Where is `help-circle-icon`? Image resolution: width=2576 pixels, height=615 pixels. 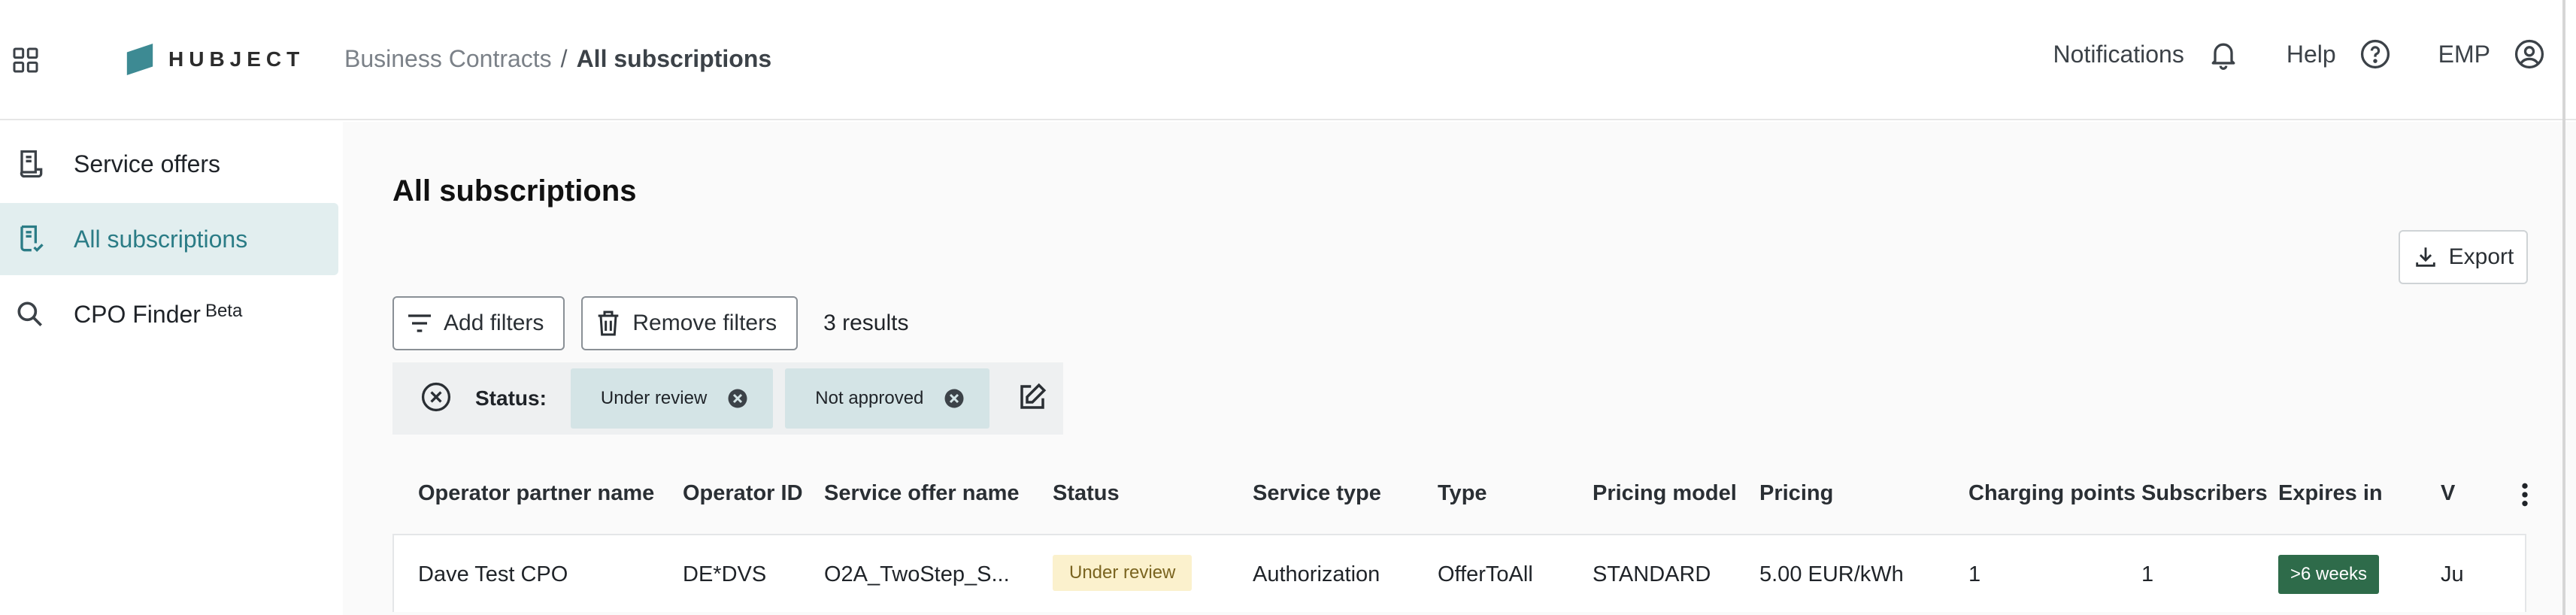
help-circle-icon is located at coordinates (2375, 54).